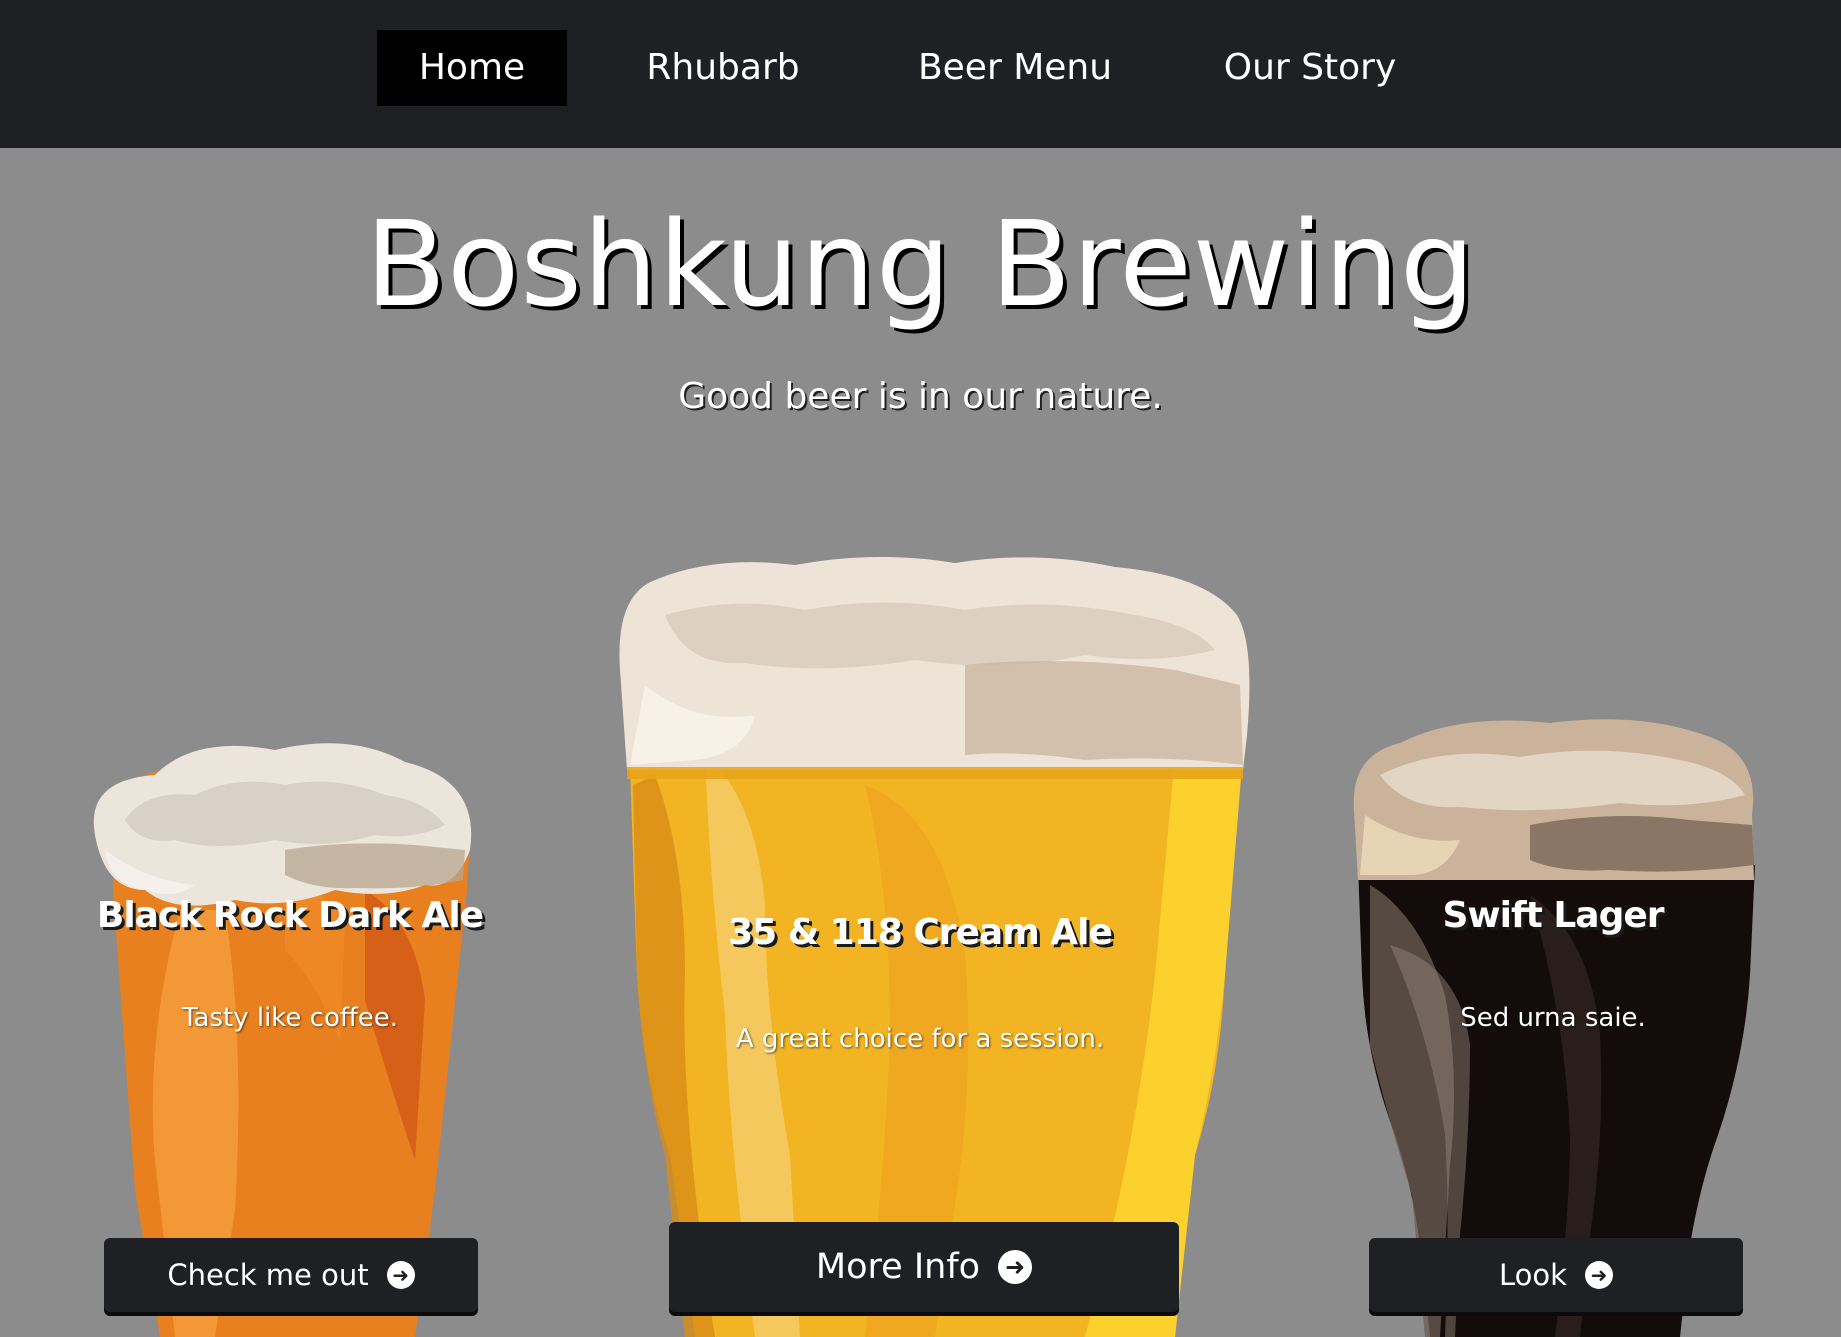 The height and width of the screenshot is (1337, 1841). I want to click on beer-title-swift-lager: Swift Lager, so click(1553, 915).